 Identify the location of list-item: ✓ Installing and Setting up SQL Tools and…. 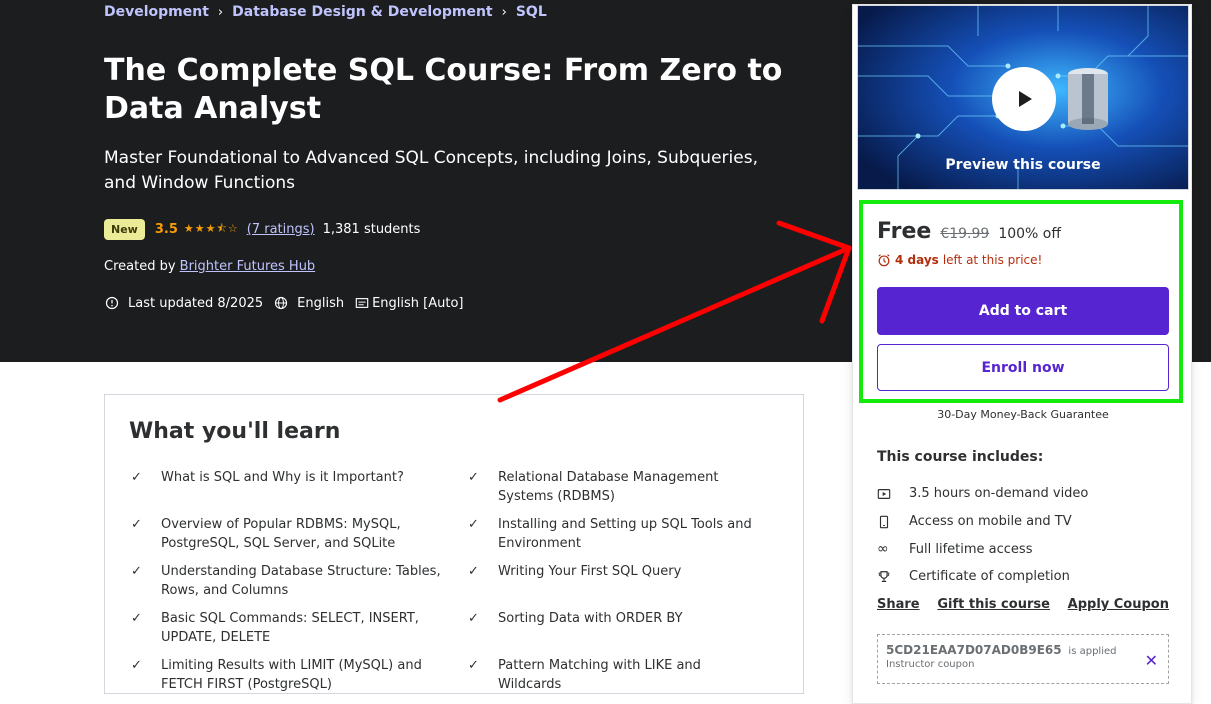
(610, 534).